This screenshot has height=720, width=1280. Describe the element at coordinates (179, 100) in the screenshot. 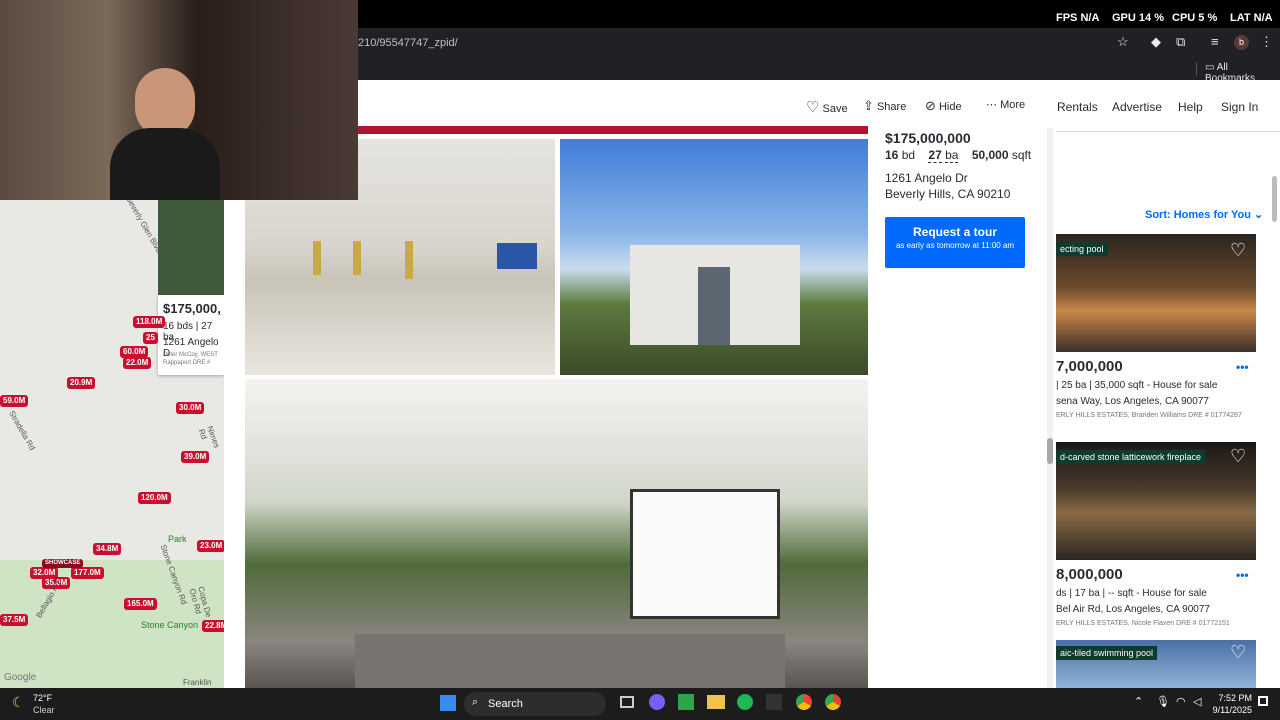

I see `webcam-overlay` at that location.